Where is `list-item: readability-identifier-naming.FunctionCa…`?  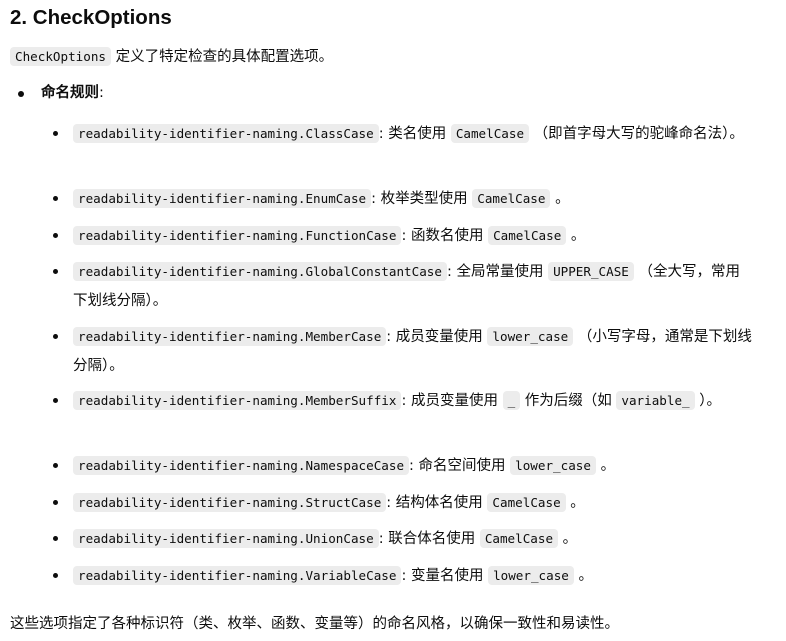 list-item: readability-identifier-naming.FunctionCa… is located at coordinates (403, 236).